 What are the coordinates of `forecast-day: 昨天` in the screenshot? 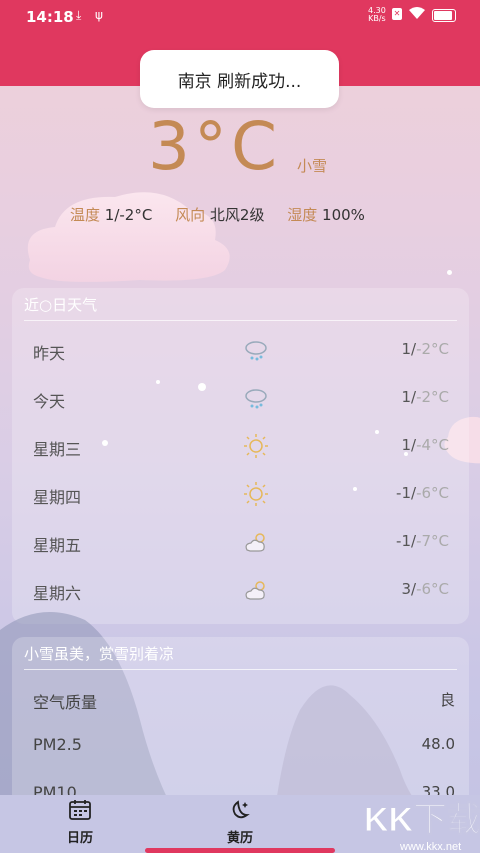 It's located at (49, 353).